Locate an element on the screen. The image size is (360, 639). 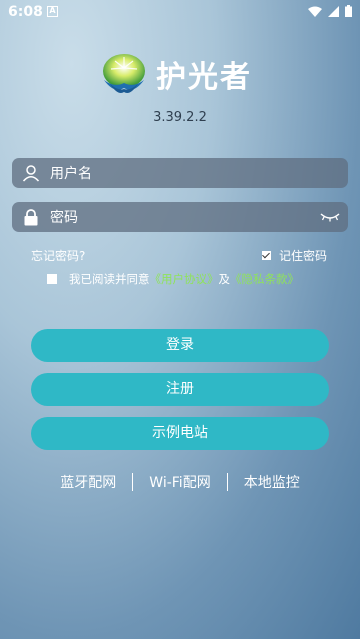
battery-icon is located at coordinates (348, 11).